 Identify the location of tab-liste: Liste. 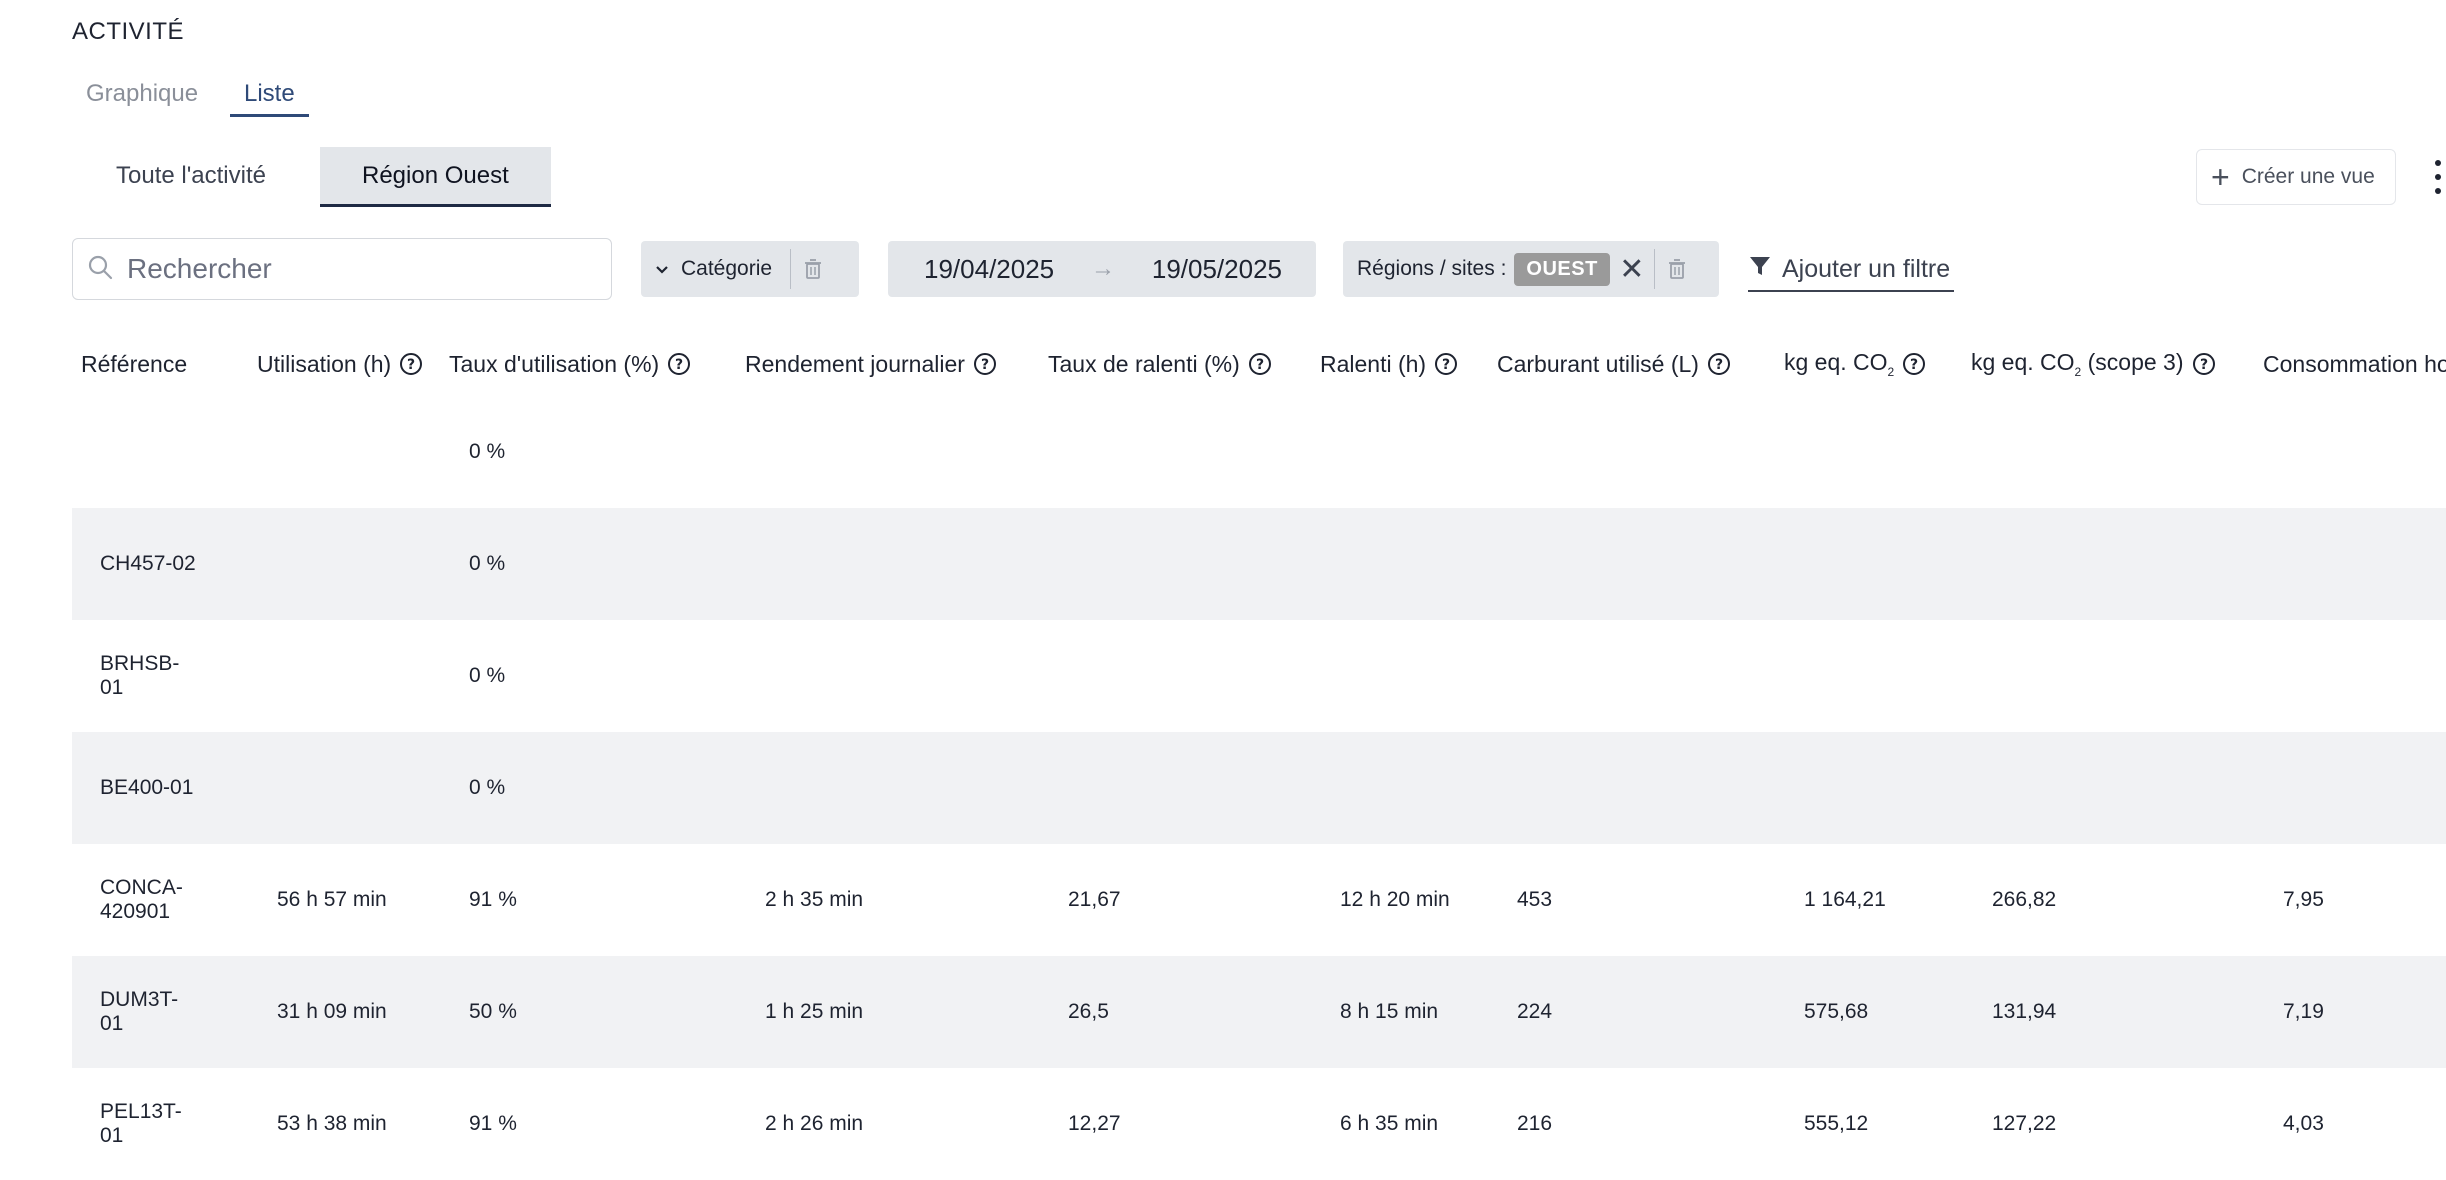
(269, 95).